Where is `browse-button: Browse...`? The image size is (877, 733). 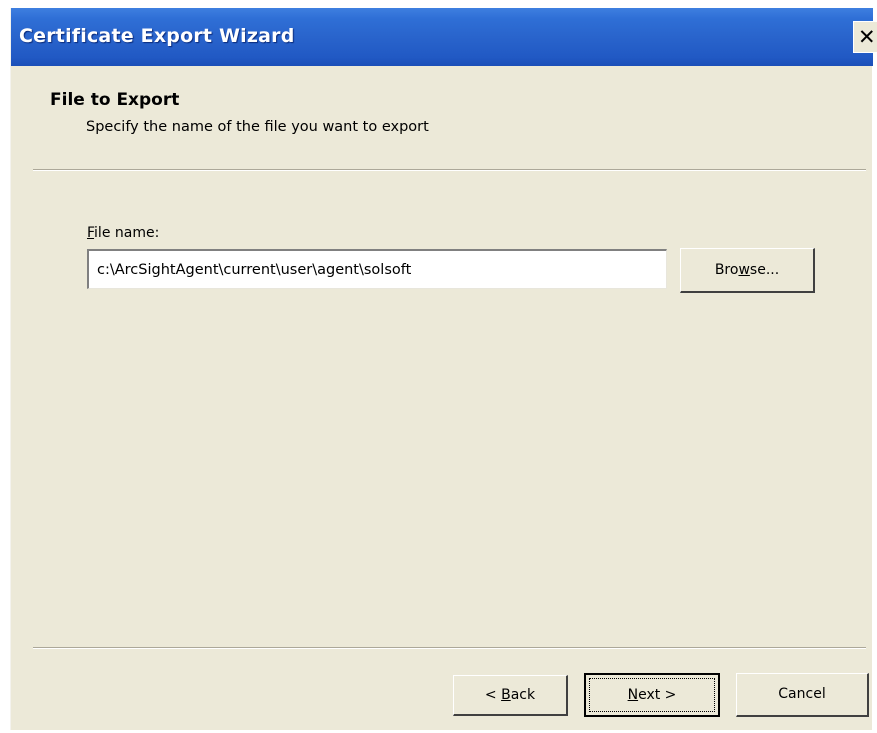
browse-button: Browse... is located at coordinates (747, 270).